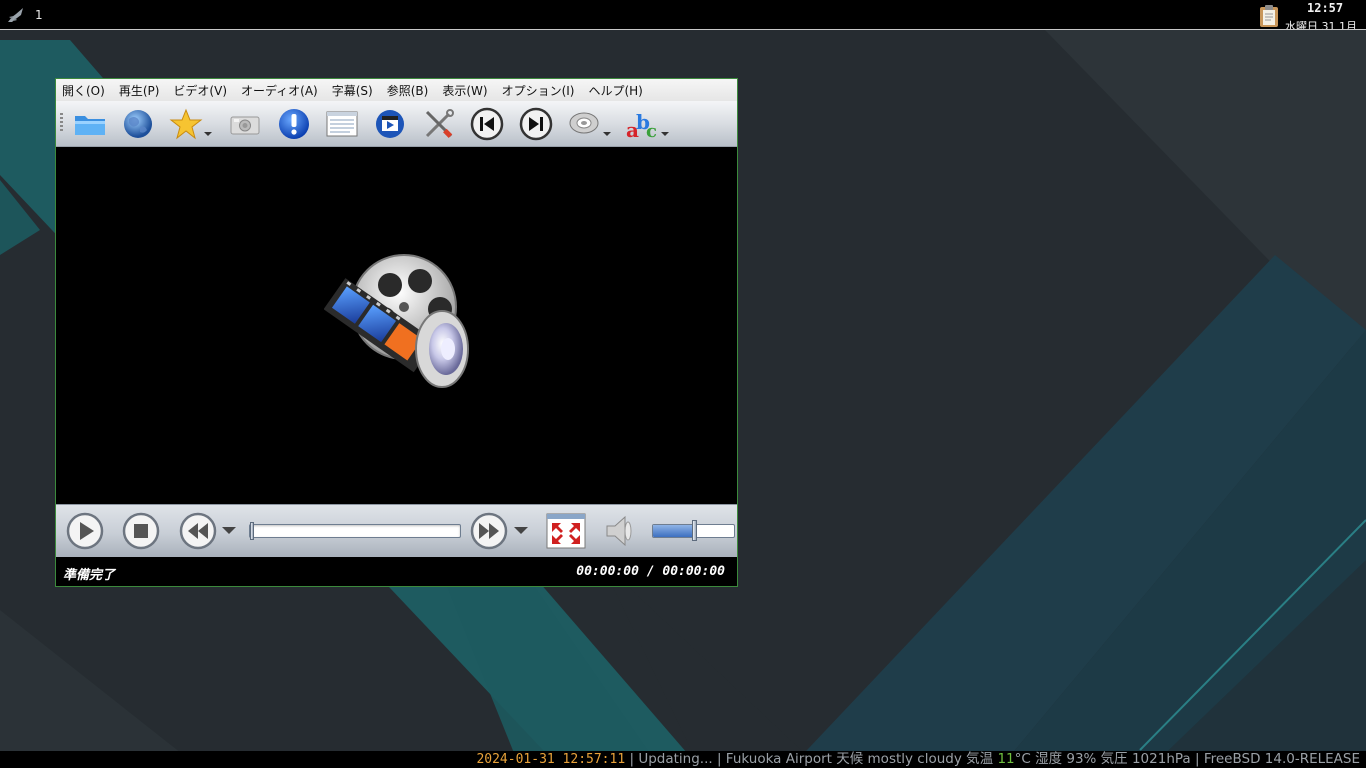 This screenshot has height=768, width=1366. I want to click on menu-audio: オーディオ(A), so click(279, 90).